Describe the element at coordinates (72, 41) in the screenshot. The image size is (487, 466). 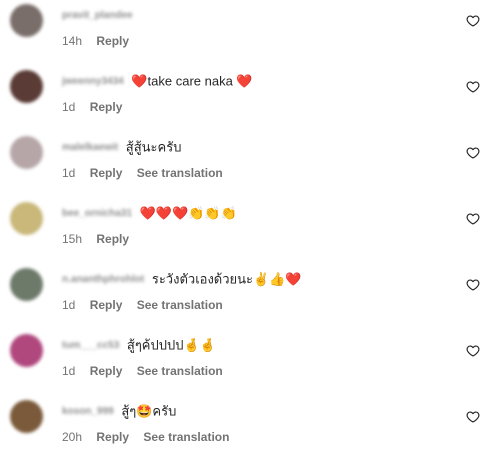
I see `timestamp: 14h` at that location.